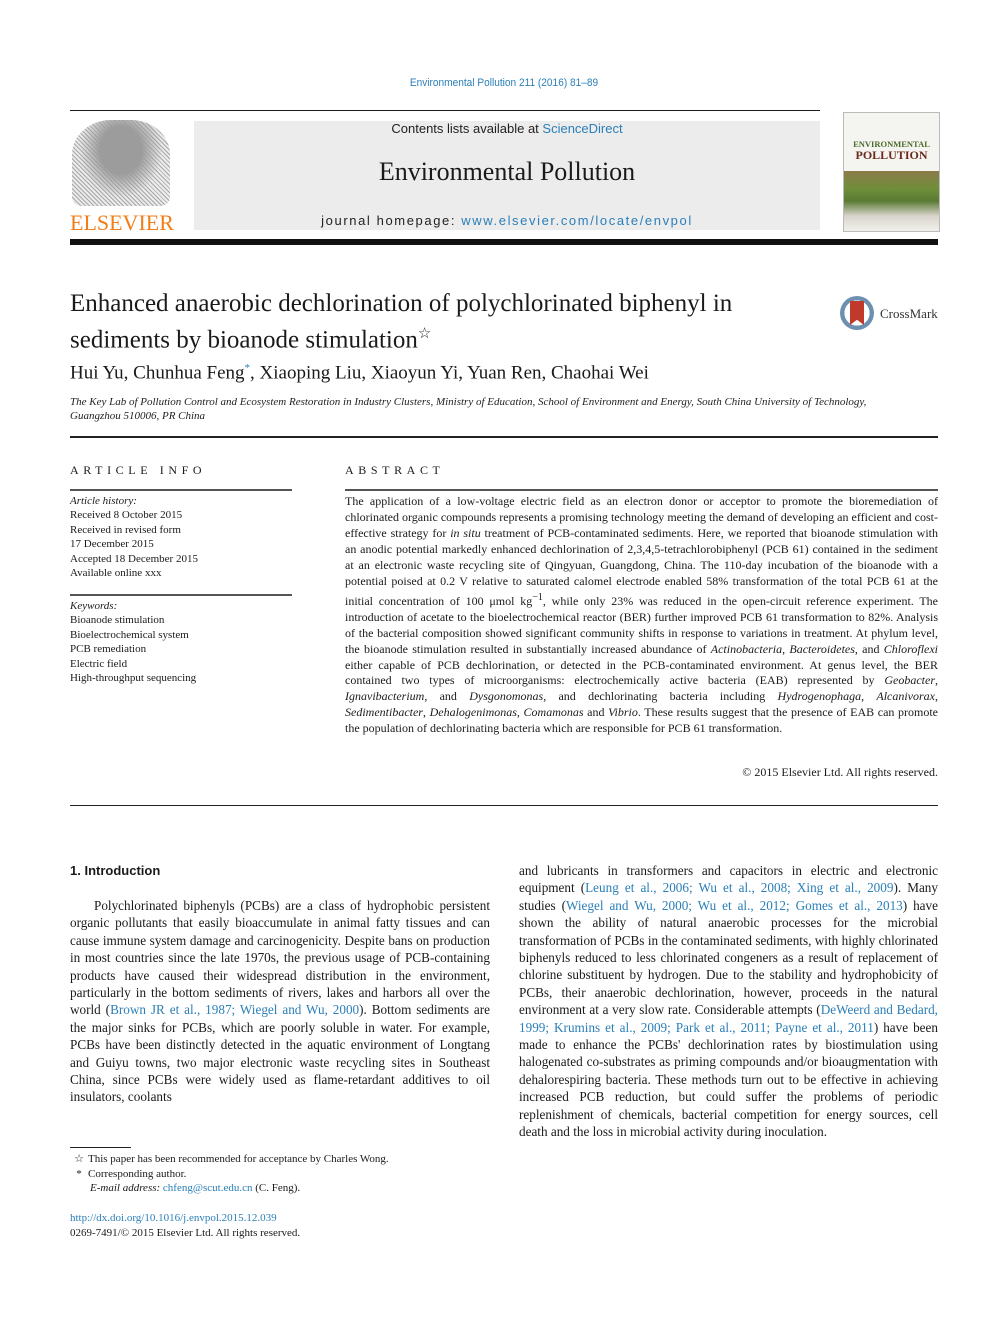 The image size is (992, 1323). Describe the element at coordinates (623, 712) in the screenshot. I see `taxon-name: Vibrio` at that location.